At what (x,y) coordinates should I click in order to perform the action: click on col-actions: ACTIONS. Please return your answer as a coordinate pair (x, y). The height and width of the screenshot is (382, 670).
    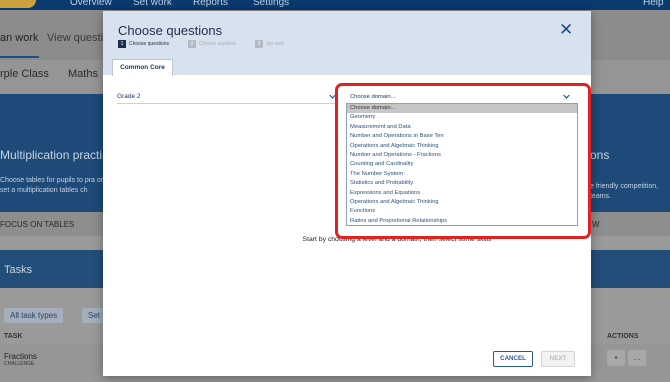
    Looking at the image, I should click on (623, 336).